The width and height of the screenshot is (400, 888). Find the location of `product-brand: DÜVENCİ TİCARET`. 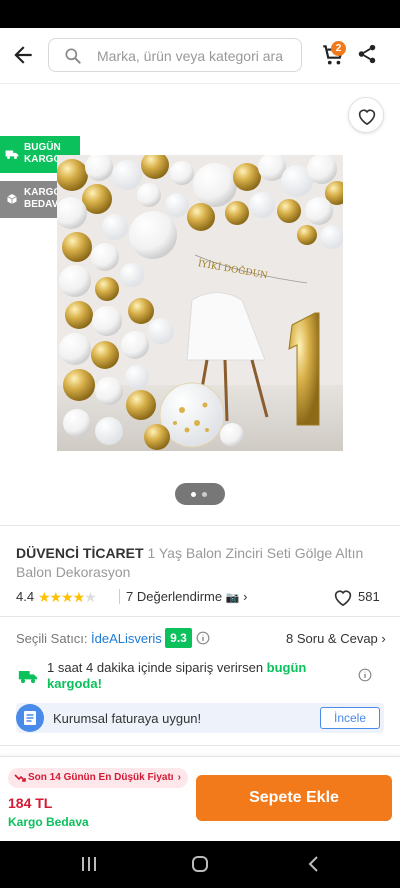

product-brand: DÜVENCİ TİCARET is located at coordinates (80, 553).